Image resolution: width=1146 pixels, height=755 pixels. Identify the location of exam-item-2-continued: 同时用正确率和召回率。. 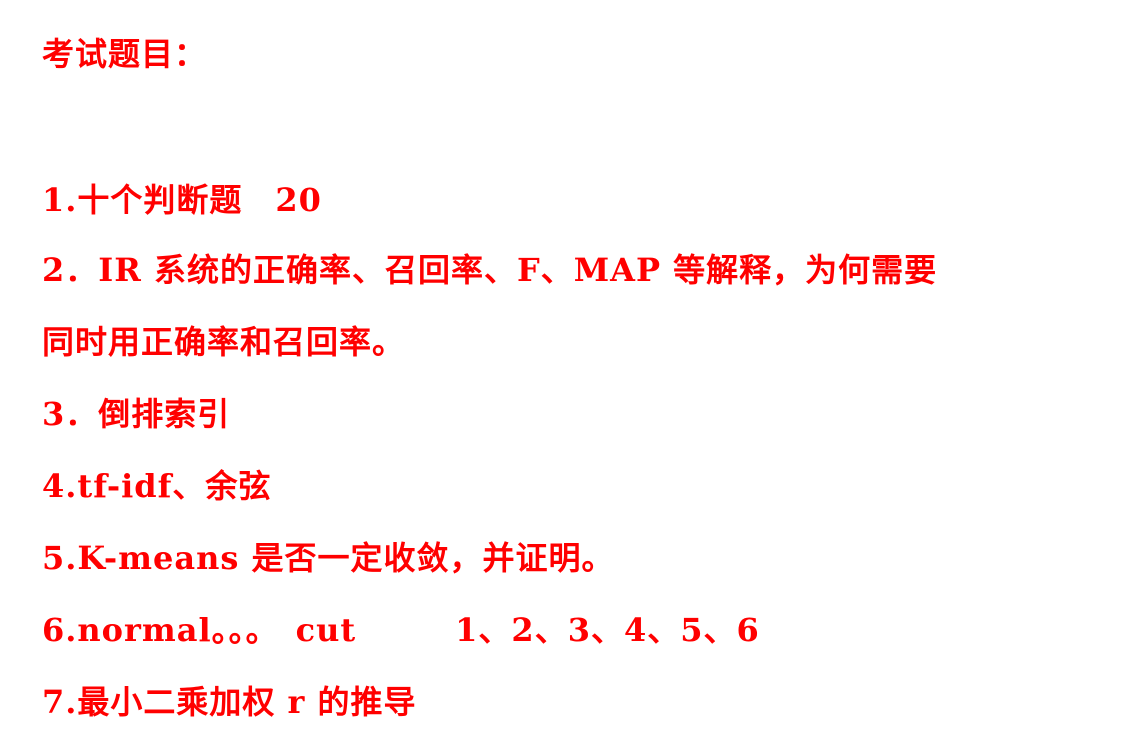
(224, 342).